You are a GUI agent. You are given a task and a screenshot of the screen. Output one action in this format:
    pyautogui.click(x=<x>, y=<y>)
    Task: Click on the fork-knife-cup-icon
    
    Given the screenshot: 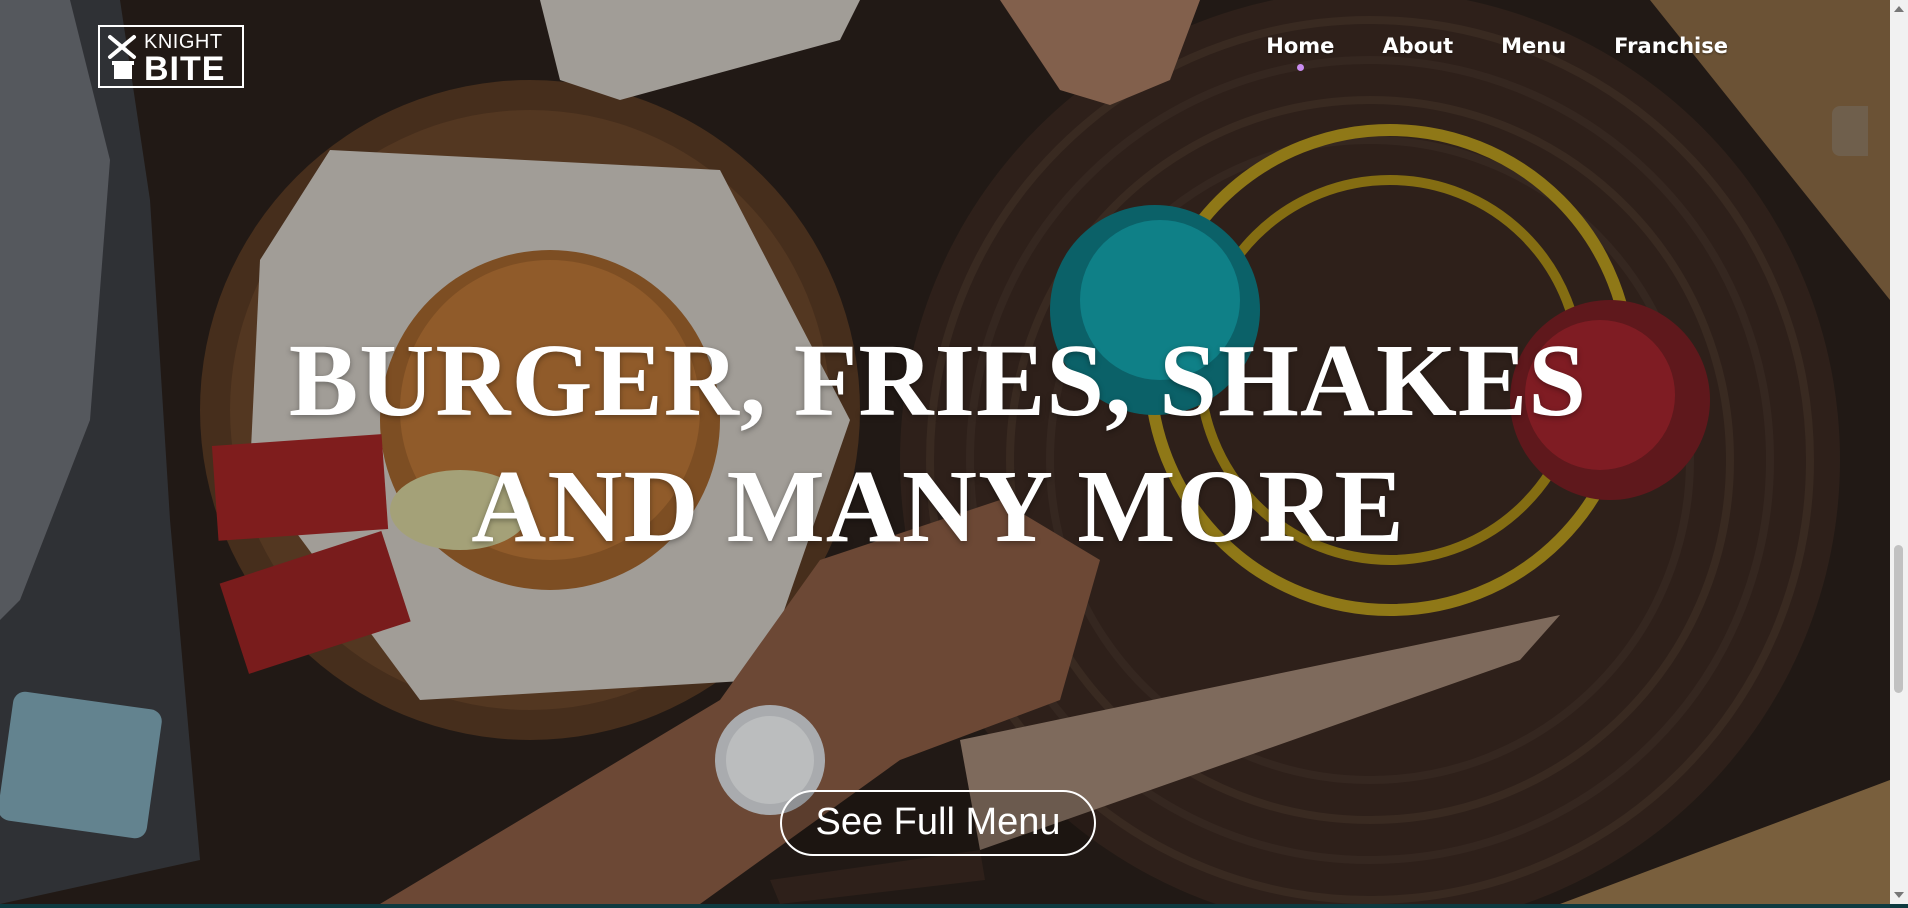 What is the action you would take?
    pyautogui.click(x=122, y=57)
    